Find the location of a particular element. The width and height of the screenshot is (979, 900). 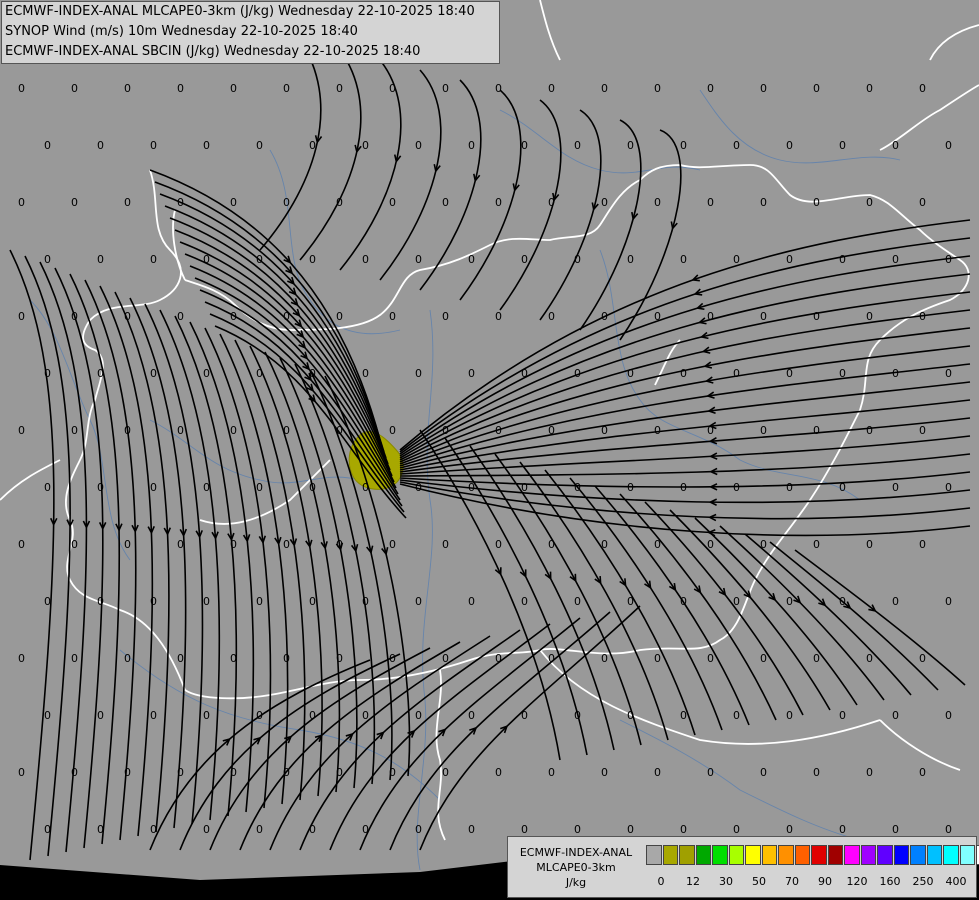

legend-tick-label: 250 is located at coordinates (923, 881).